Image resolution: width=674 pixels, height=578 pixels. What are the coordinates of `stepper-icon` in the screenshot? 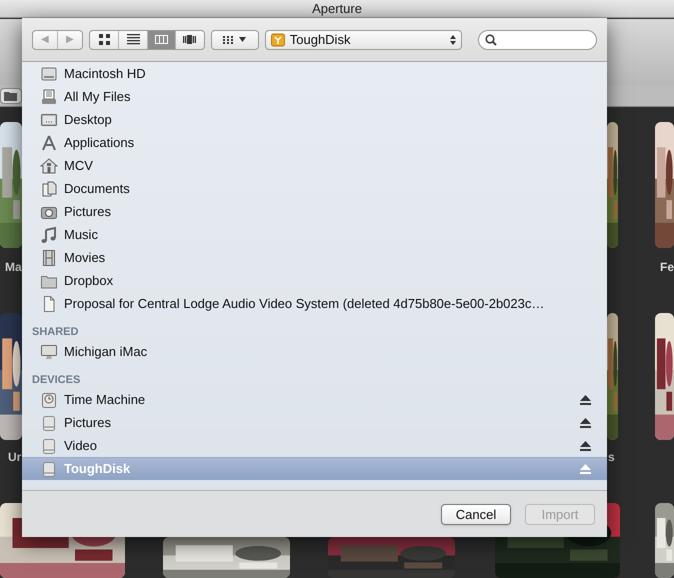 It's located at (453, 39).